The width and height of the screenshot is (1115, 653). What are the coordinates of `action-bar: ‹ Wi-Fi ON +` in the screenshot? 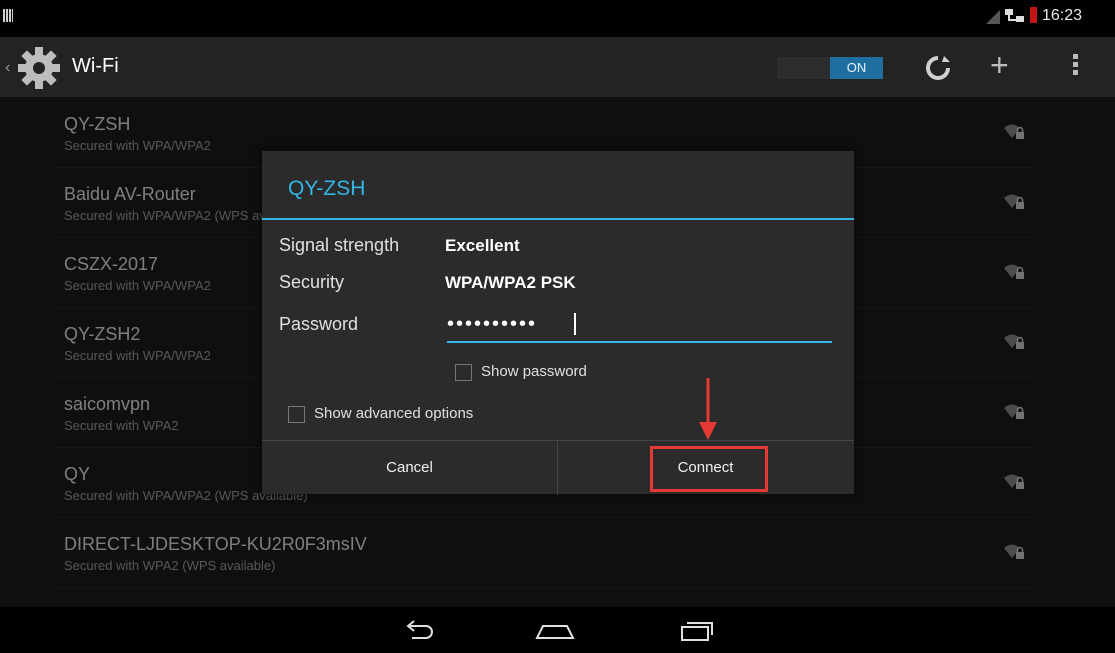 It's located at (557, 67).